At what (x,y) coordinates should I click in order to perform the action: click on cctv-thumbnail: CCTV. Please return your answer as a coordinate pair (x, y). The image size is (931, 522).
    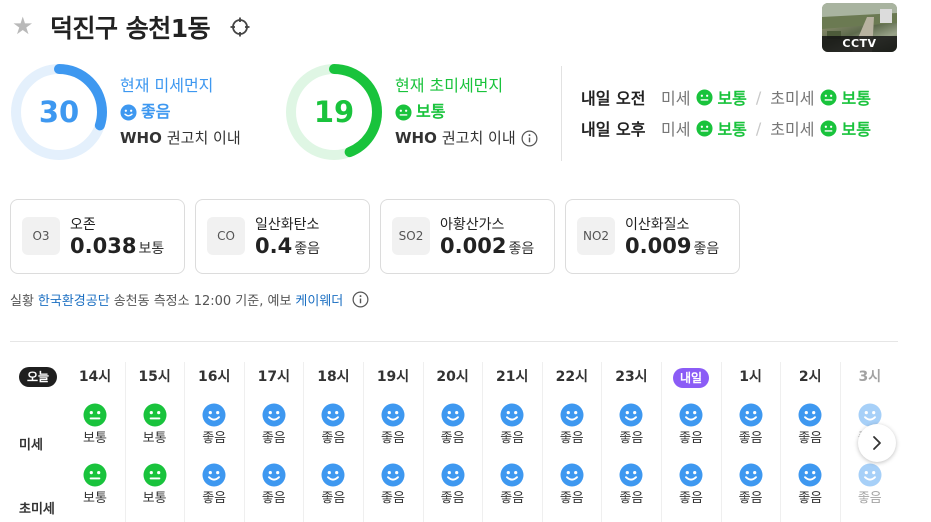
    Looking at the image, I should click on (859, 27).